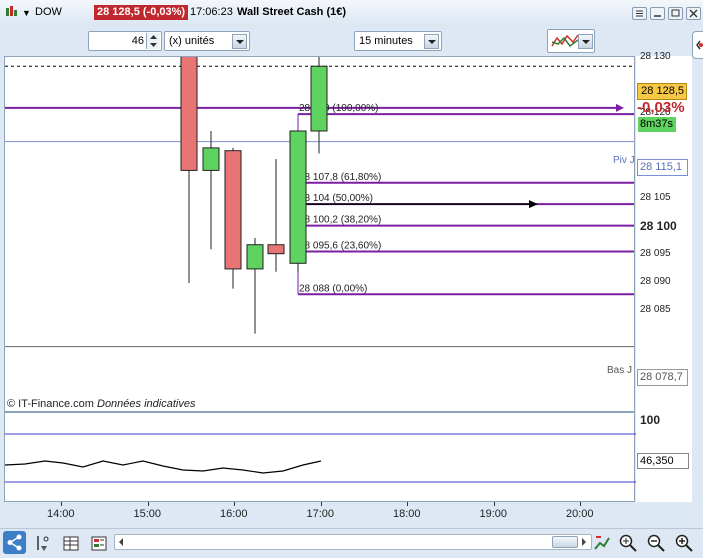 The width and height of the screenshot is (703, 558). I want to click on price-tick-label: 28 105, so click(655, 197).